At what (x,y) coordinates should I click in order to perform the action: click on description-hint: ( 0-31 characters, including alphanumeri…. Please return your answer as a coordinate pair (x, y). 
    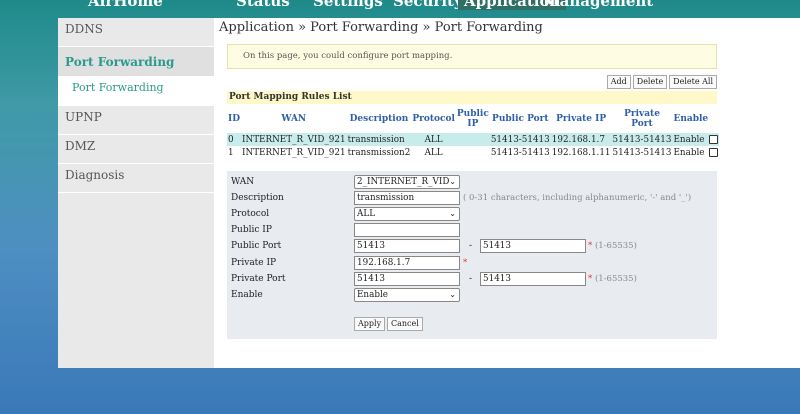
    Looking at the image, I should click on (577, 198).